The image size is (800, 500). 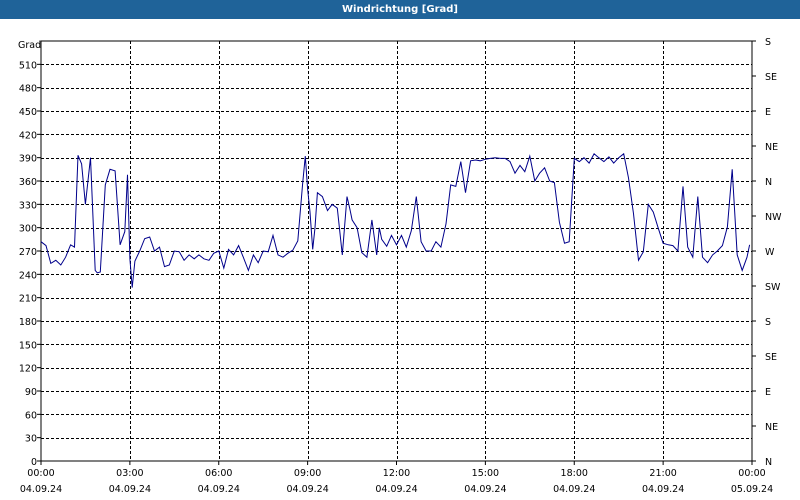 What do you see at coordinates (752, 489) in the screenshot?
I see `x-tick-date-label: 05.09.24` at bounding box center [752, 489].